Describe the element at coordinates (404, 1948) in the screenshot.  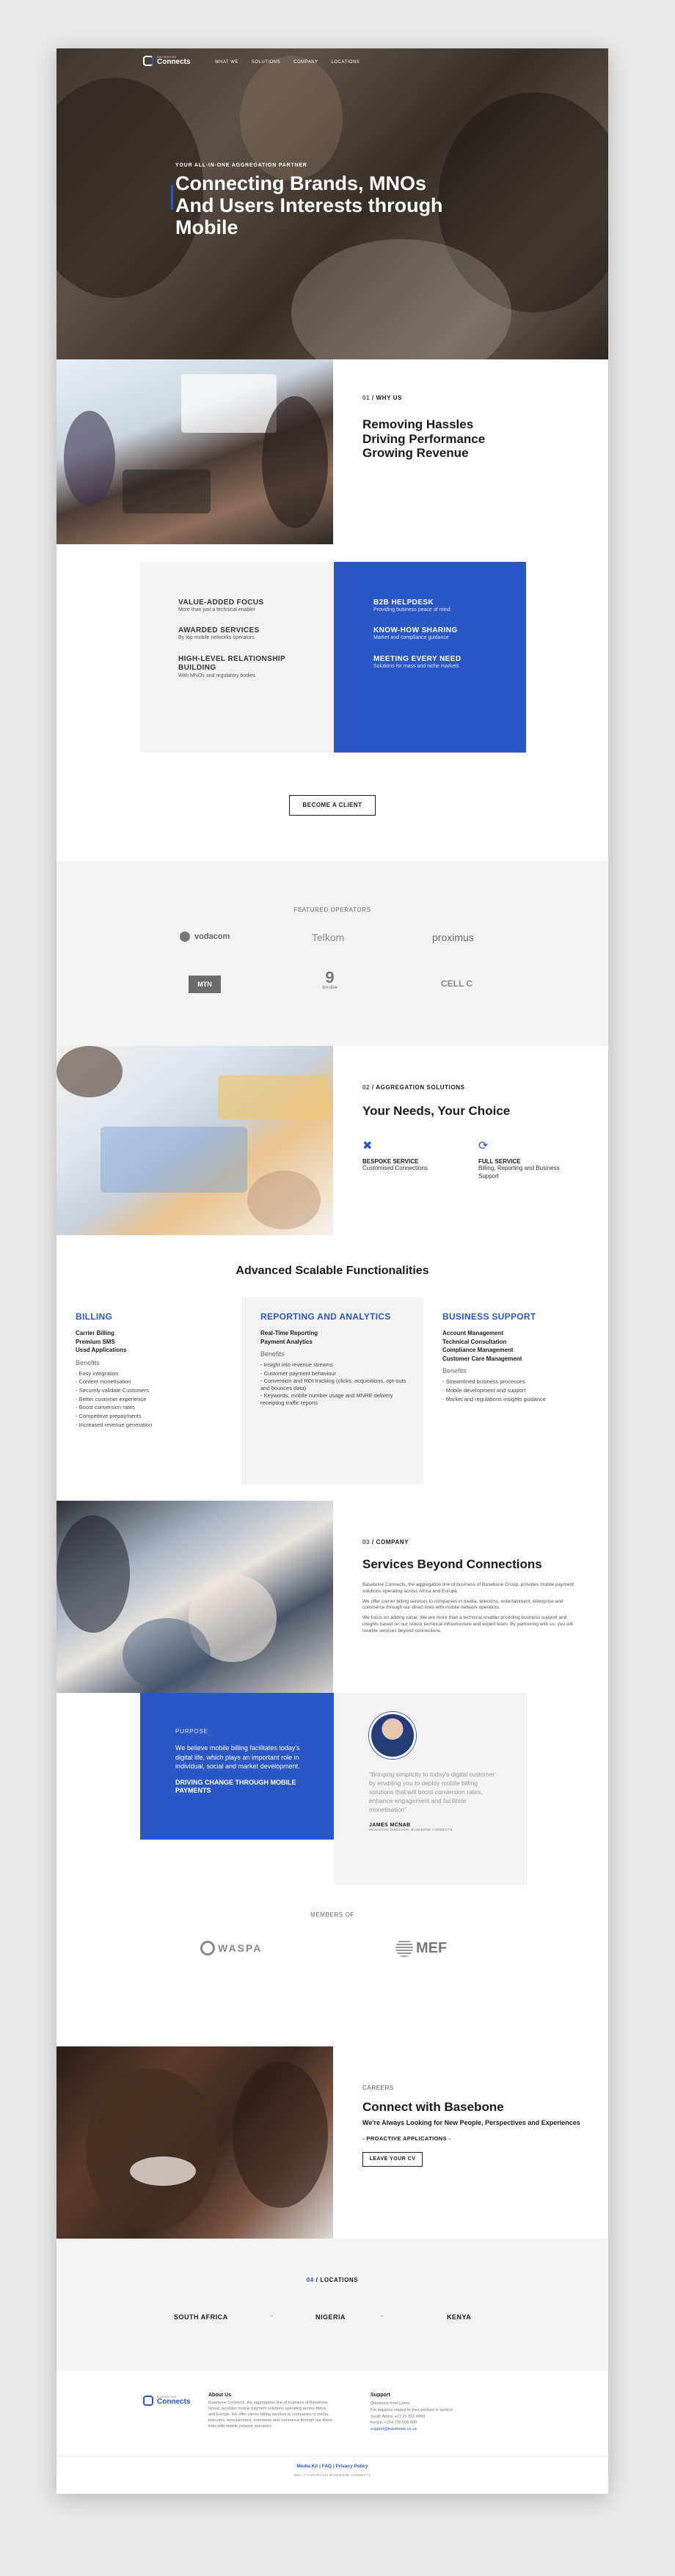
I see `mef-icon` at that location.